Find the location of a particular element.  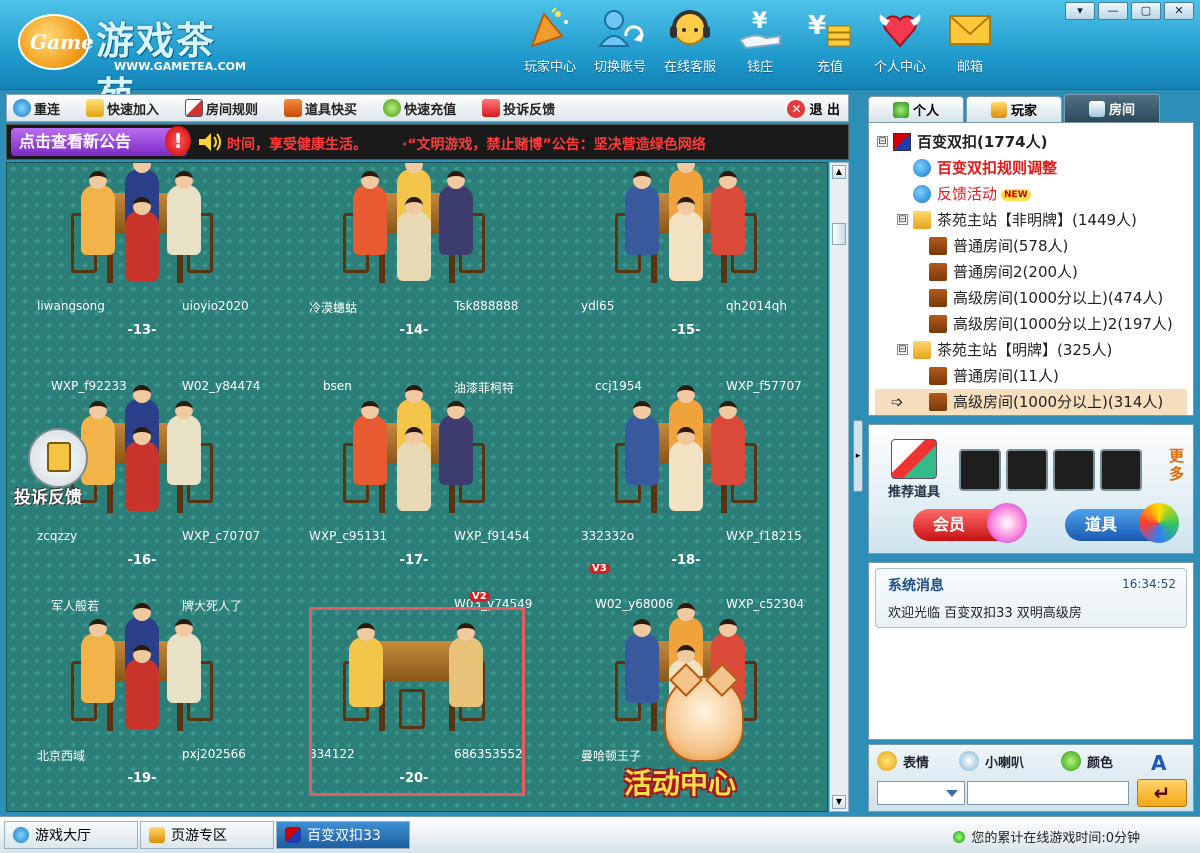

room-item: 普通房间(578人) is located at coordinates (1031, 246).